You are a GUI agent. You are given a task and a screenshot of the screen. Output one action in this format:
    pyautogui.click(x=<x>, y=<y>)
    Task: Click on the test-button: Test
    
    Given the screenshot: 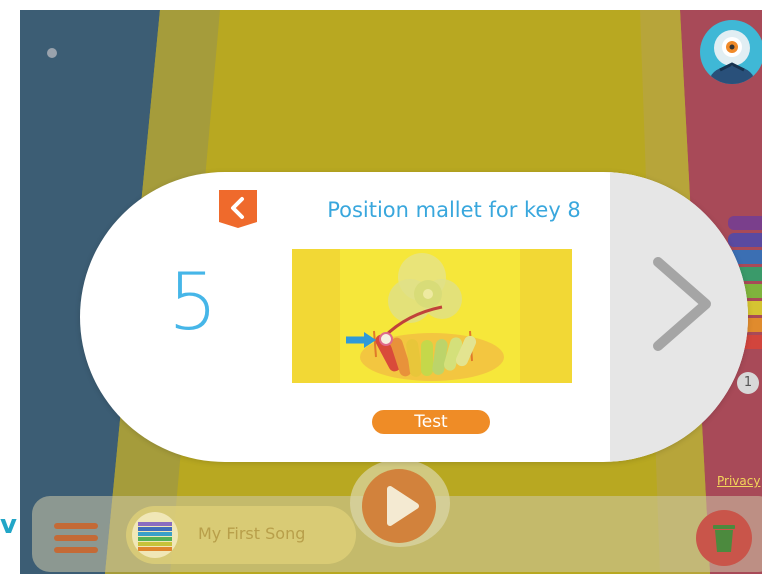 What is the action you would take?
    pyautogui.click(x=431, y=422)
    